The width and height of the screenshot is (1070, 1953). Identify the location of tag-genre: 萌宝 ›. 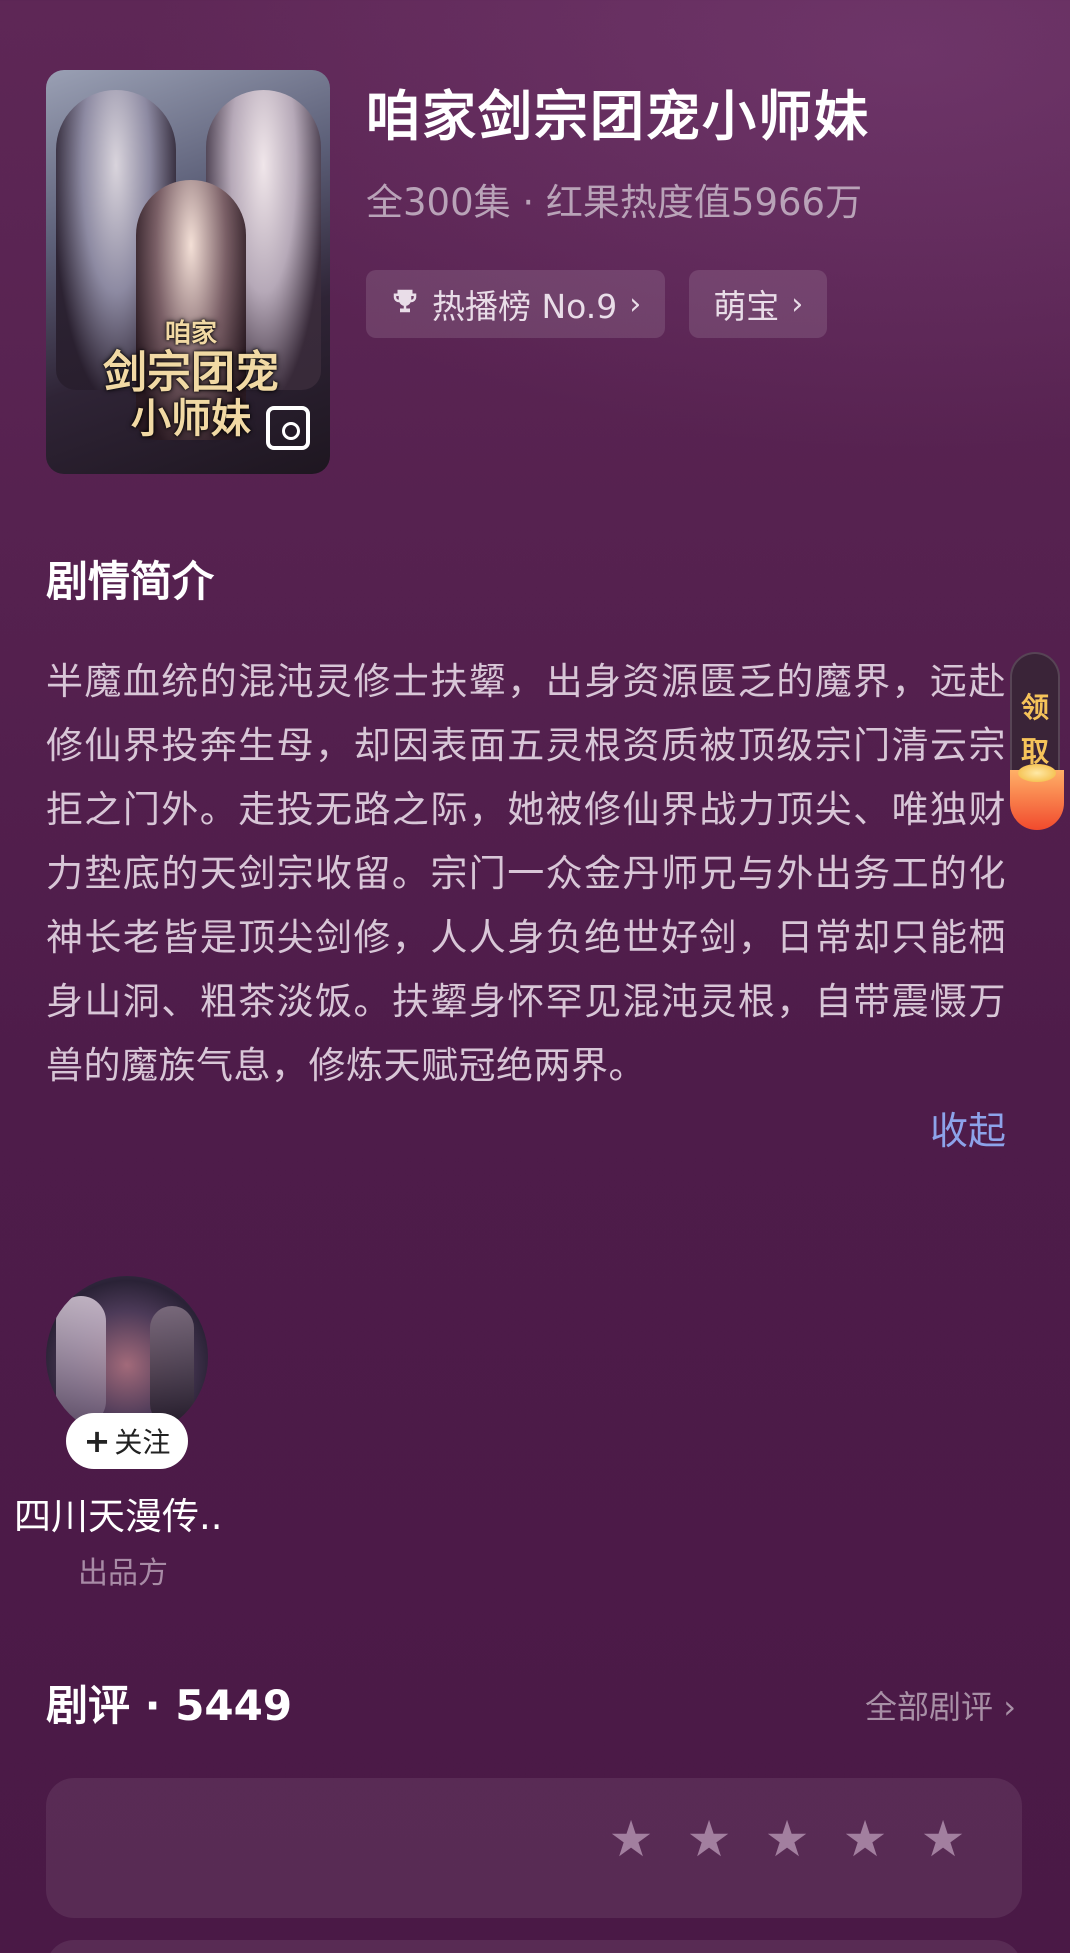
(758, 304).